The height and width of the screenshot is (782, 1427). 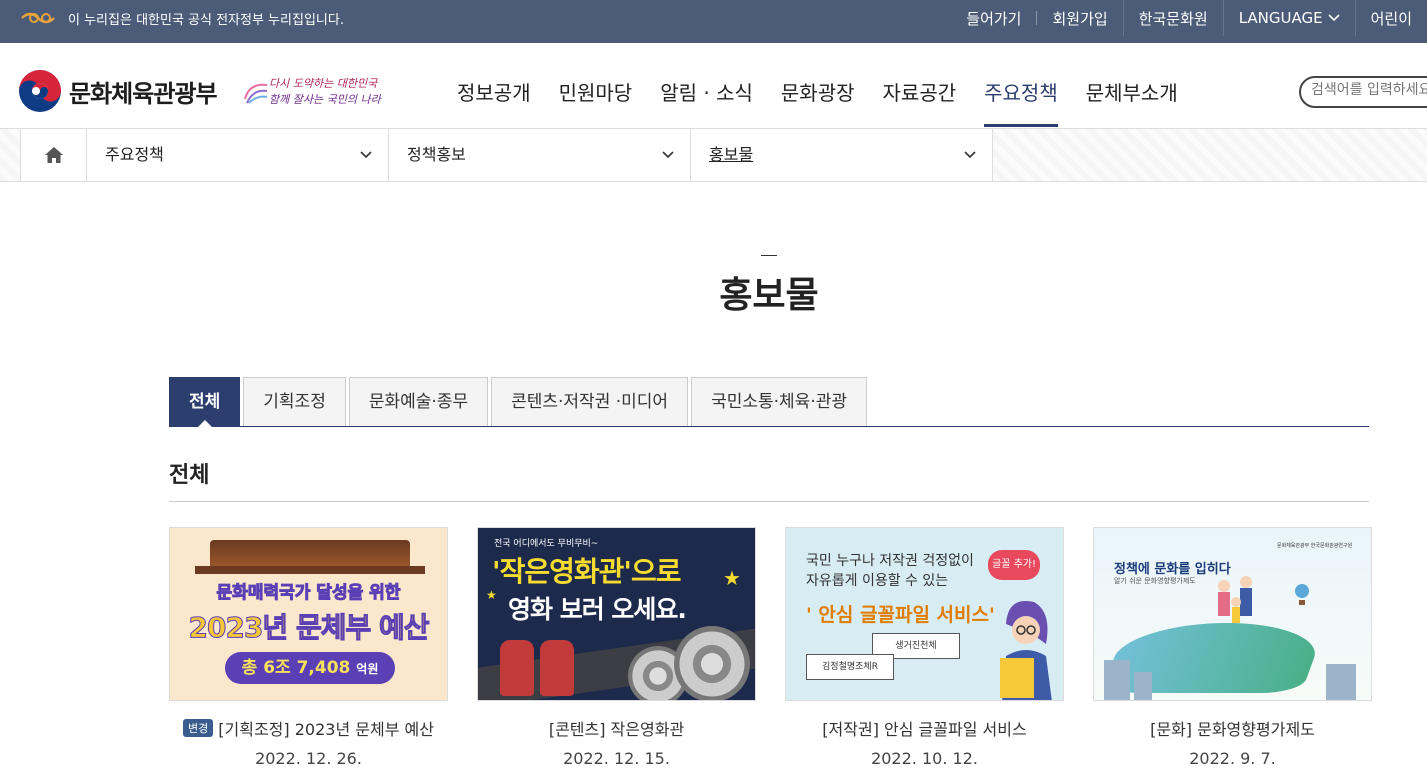 I want to click on woman-illustration-icon, so click(x=1026, y=650).